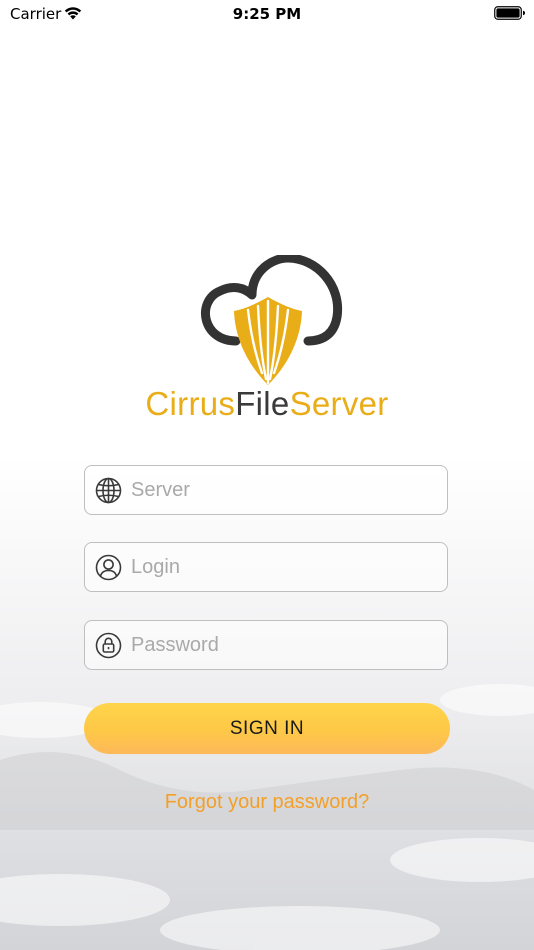 This screenshot has height=950, width=534. I want to click on server-field, so click(266, 490).